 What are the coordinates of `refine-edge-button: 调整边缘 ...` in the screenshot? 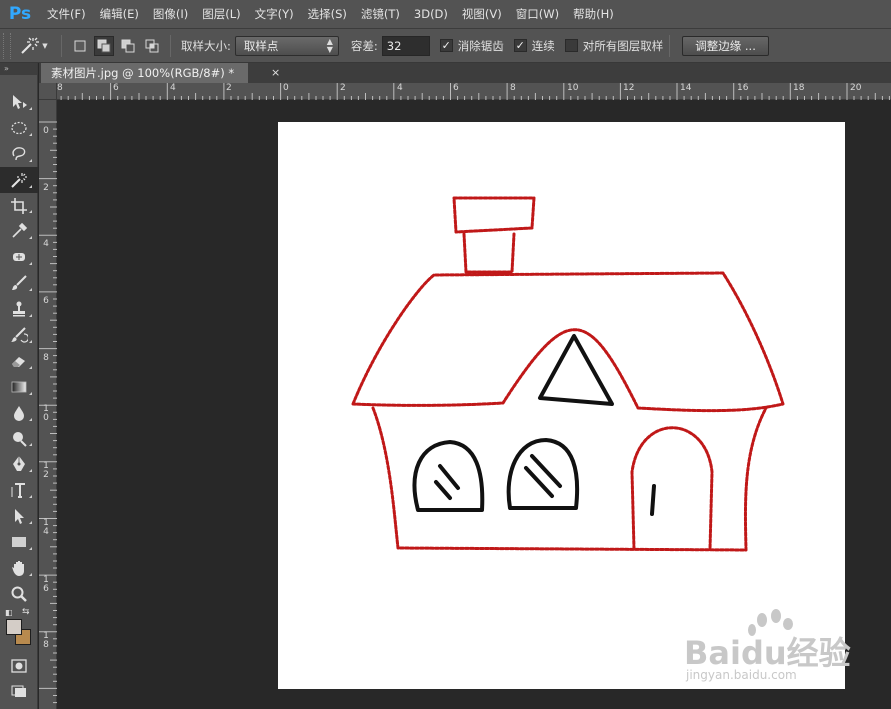 It's located at (725, 45).